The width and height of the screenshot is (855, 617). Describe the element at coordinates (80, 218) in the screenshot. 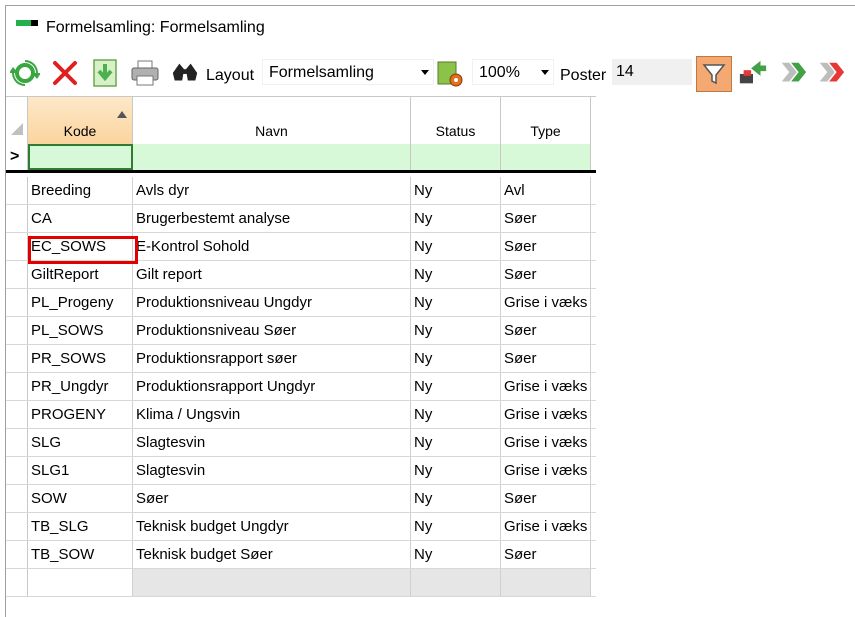

I see `kode-cell: CA` at that location.